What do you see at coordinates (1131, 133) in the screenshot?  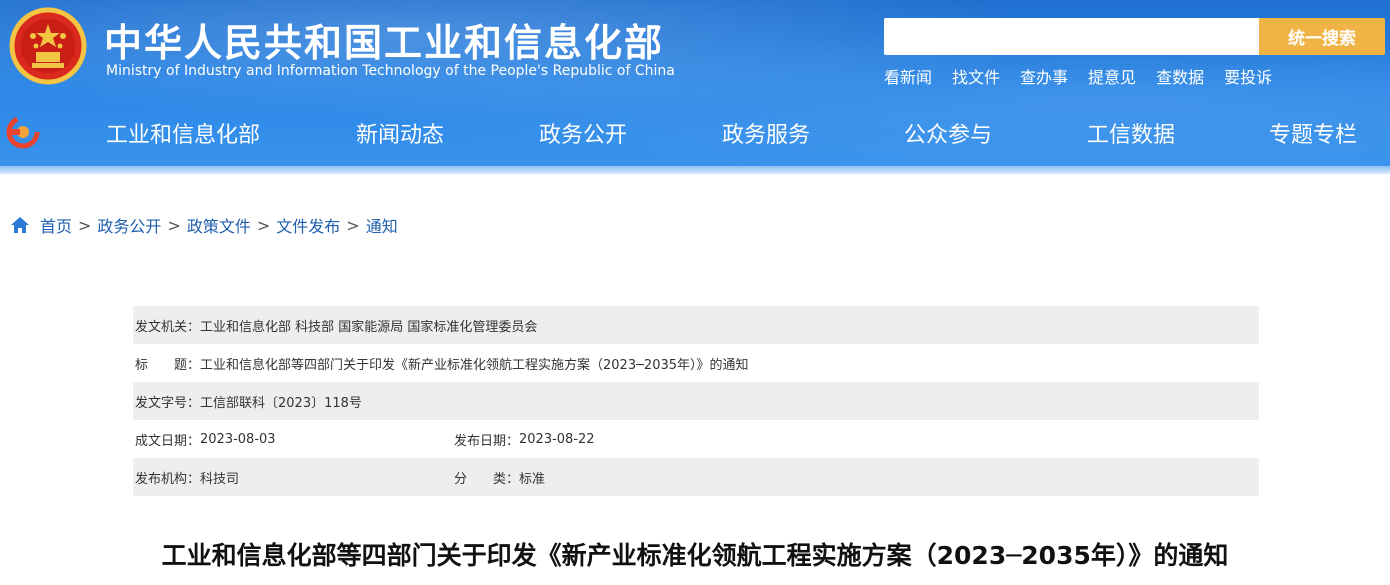 I see `nav-item-data: 工信数据` at bounding box center [1131, 133].